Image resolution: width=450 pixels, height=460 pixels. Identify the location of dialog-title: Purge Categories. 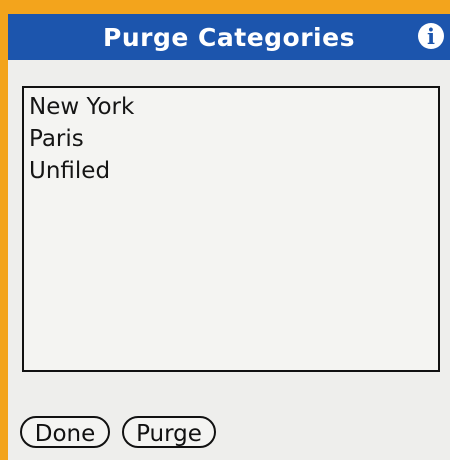
(229, 37).